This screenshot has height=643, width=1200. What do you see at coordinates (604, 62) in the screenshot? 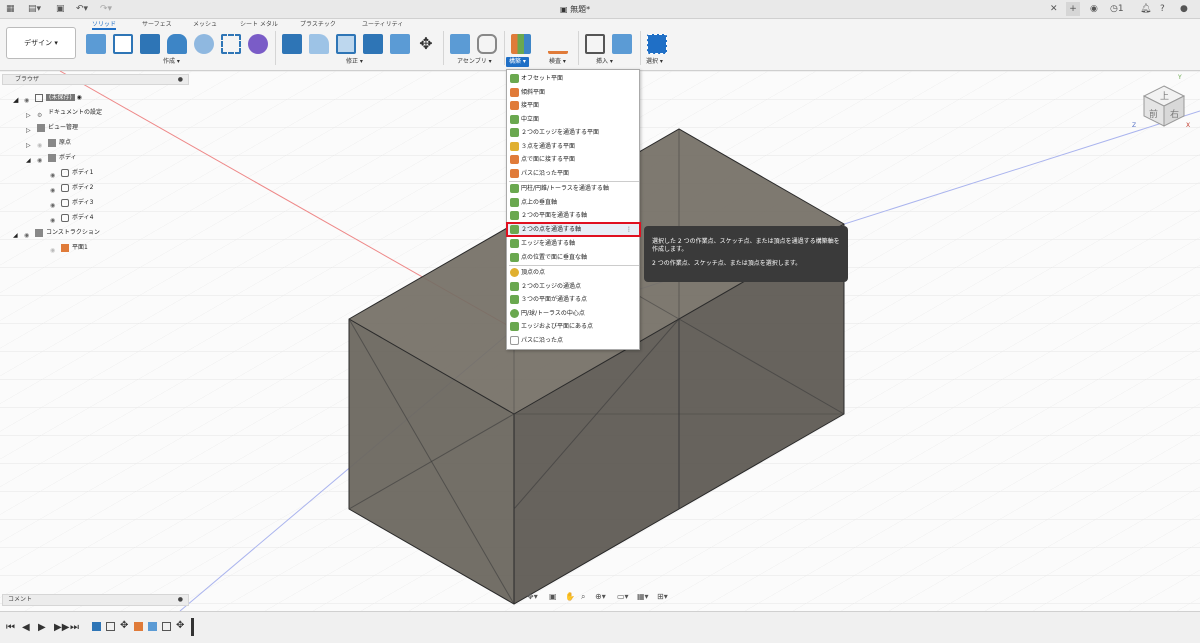
I see `group-insert: 挿入 ▾` at bounding box center [604, 62].